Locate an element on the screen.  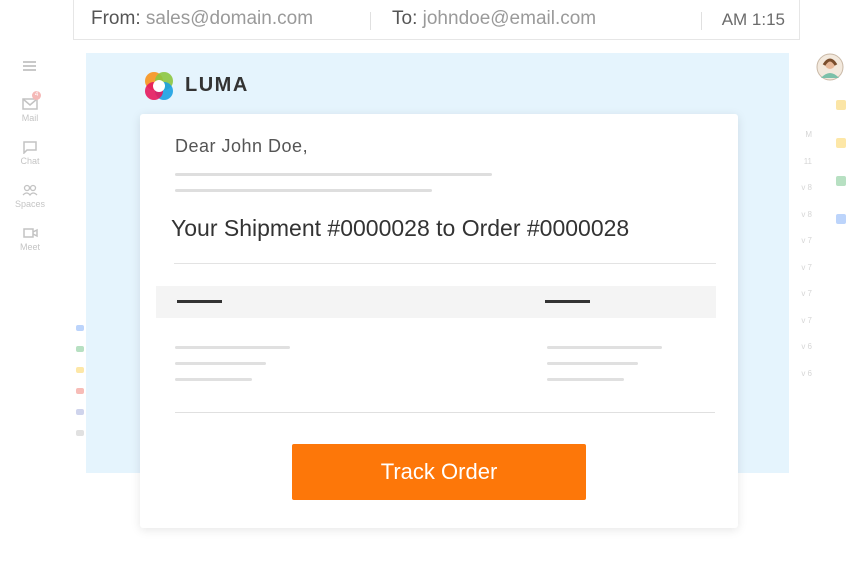
chat-icon is located at coordinates (30, 147).